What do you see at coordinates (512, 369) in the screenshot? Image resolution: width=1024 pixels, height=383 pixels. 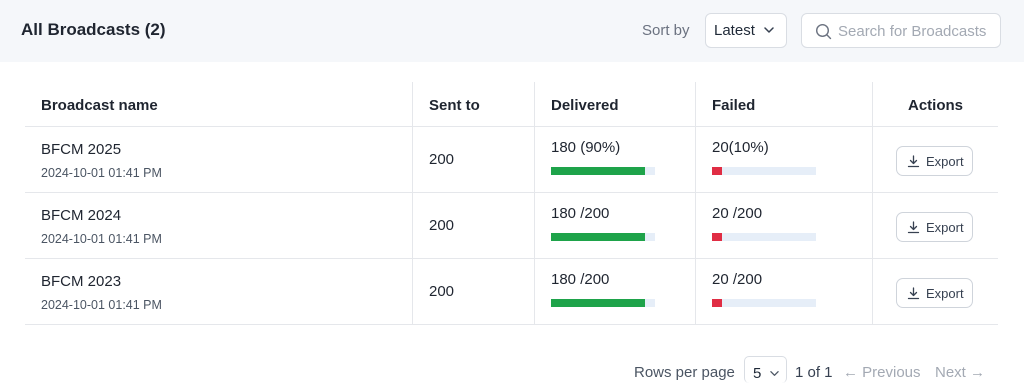 I see `pagination: Rows per page 5 1 of 1 ← Previous Next →` at bounding box center [512, 369].